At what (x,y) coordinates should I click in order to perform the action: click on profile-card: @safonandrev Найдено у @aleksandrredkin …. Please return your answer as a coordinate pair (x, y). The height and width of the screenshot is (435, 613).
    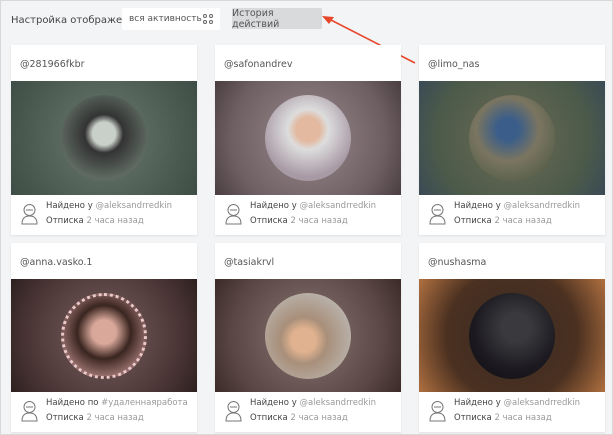
    Looking at the image, I should click on (308, 140).